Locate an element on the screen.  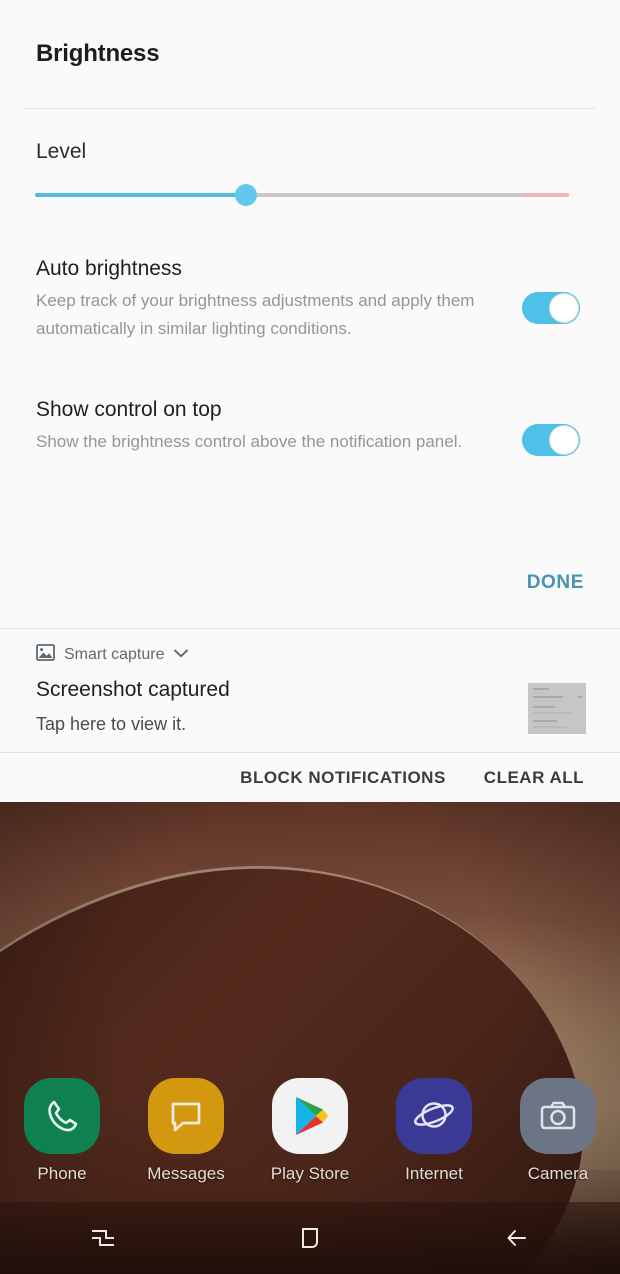
setting-title: Show control on top is located at coordinates (129, 409).